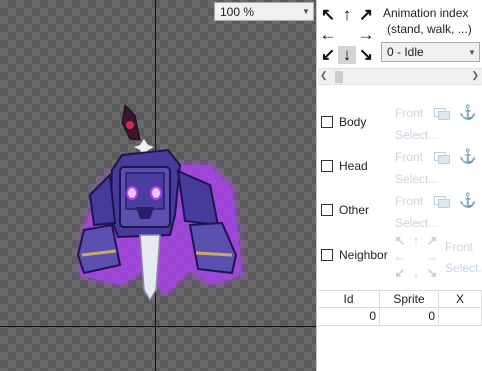 This screenshot has height=371, width=482. Describe the element at coordinates (460, 299) in the screenshot. I see `column-header-x: X` at that location.